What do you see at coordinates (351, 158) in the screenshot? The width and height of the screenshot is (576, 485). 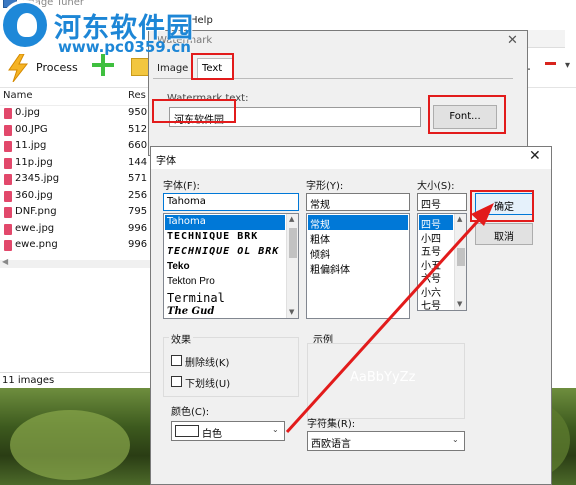 I see `font-dialog-titlebar: 字体 ✕` at bounding box center [351, 158].